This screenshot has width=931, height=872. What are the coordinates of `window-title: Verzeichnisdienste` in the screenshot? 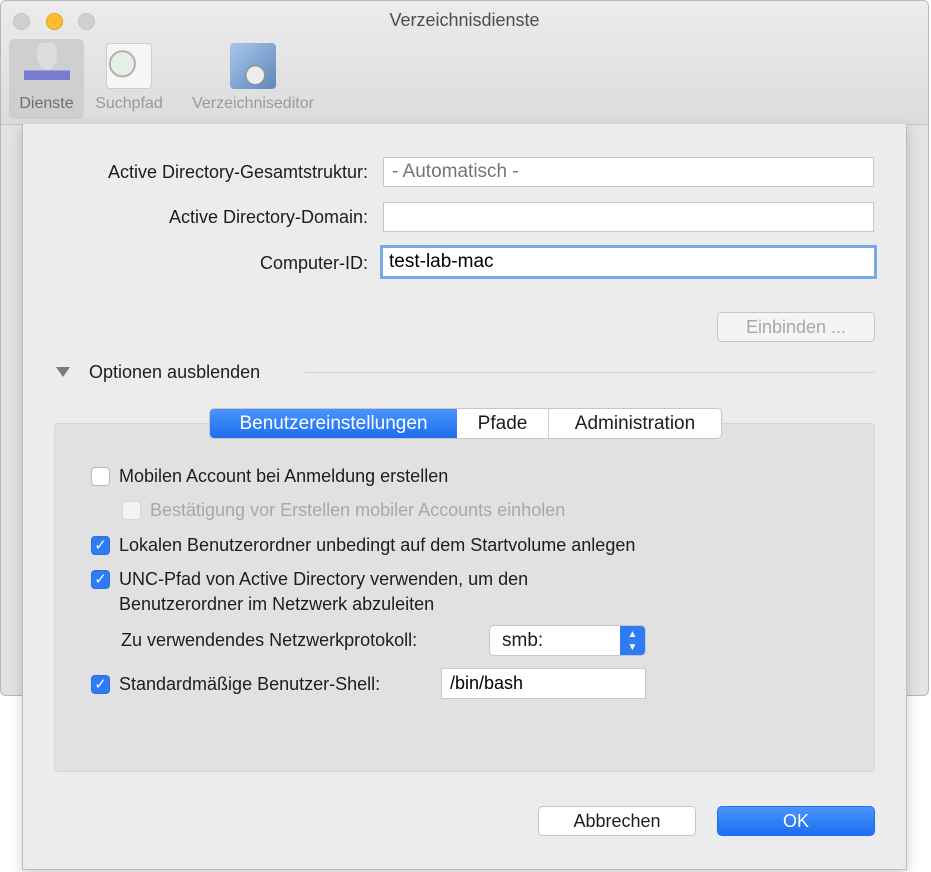 It's located at (464, 20).